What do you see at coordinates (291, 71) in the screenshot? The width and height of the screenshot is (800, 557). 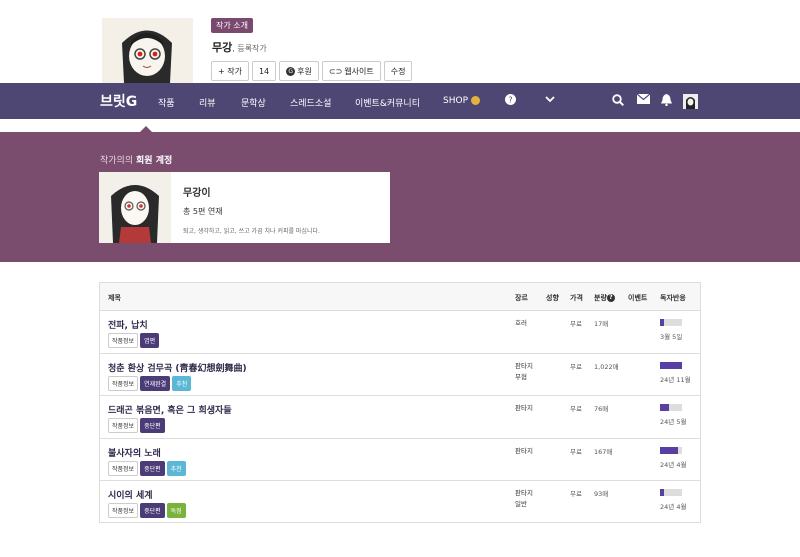 I see `sponsor-icon: G` at bounding box center [291, 71].